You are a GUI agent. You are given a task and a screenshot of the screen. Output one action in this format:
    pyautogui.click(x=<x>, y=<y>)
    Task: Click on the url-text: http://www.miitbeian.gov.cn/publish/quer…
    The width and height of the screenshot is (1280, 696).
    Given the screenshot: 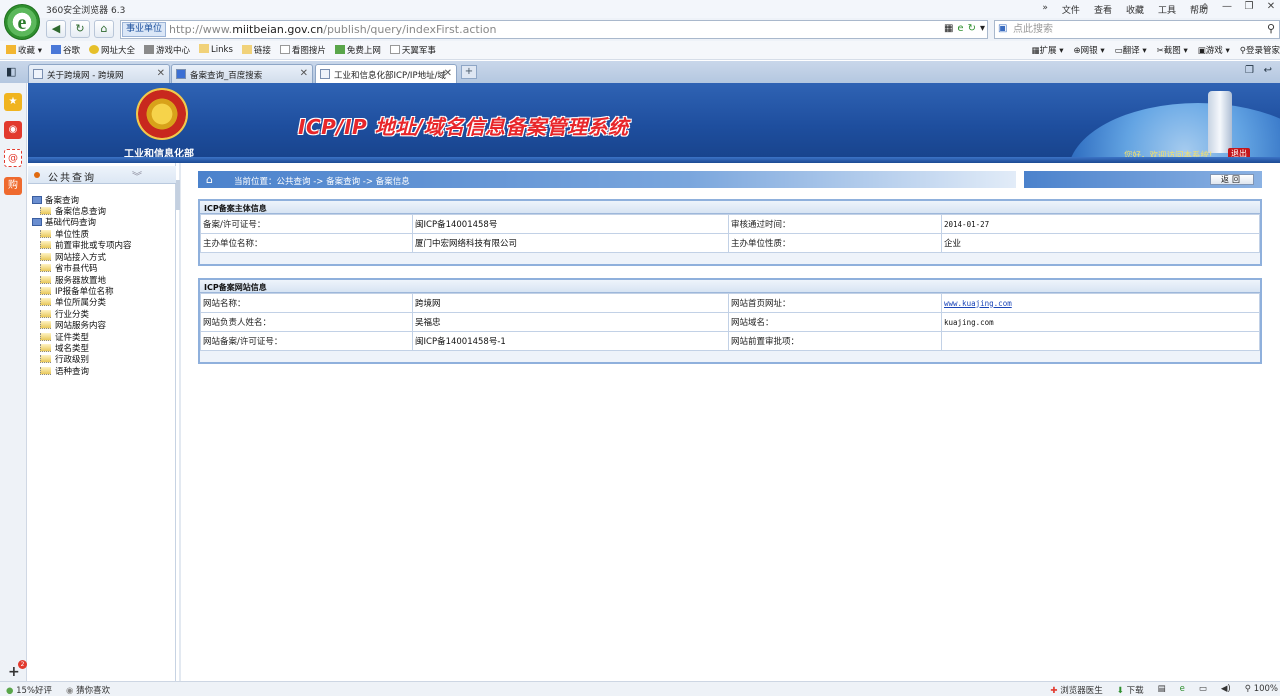 What is the action you would take?
    pyautogui.click(x=332, y=29)
    